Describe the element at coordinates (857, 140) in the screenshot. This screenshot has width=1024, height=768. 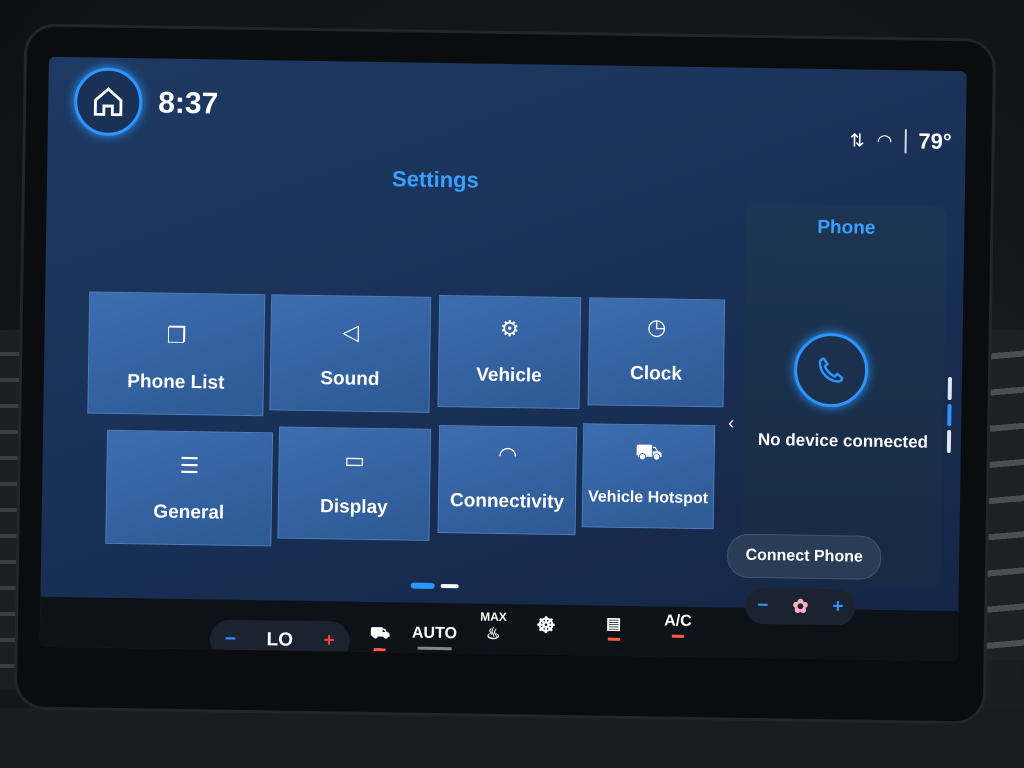
I see `data-signal-icon: ⇅` at that location.